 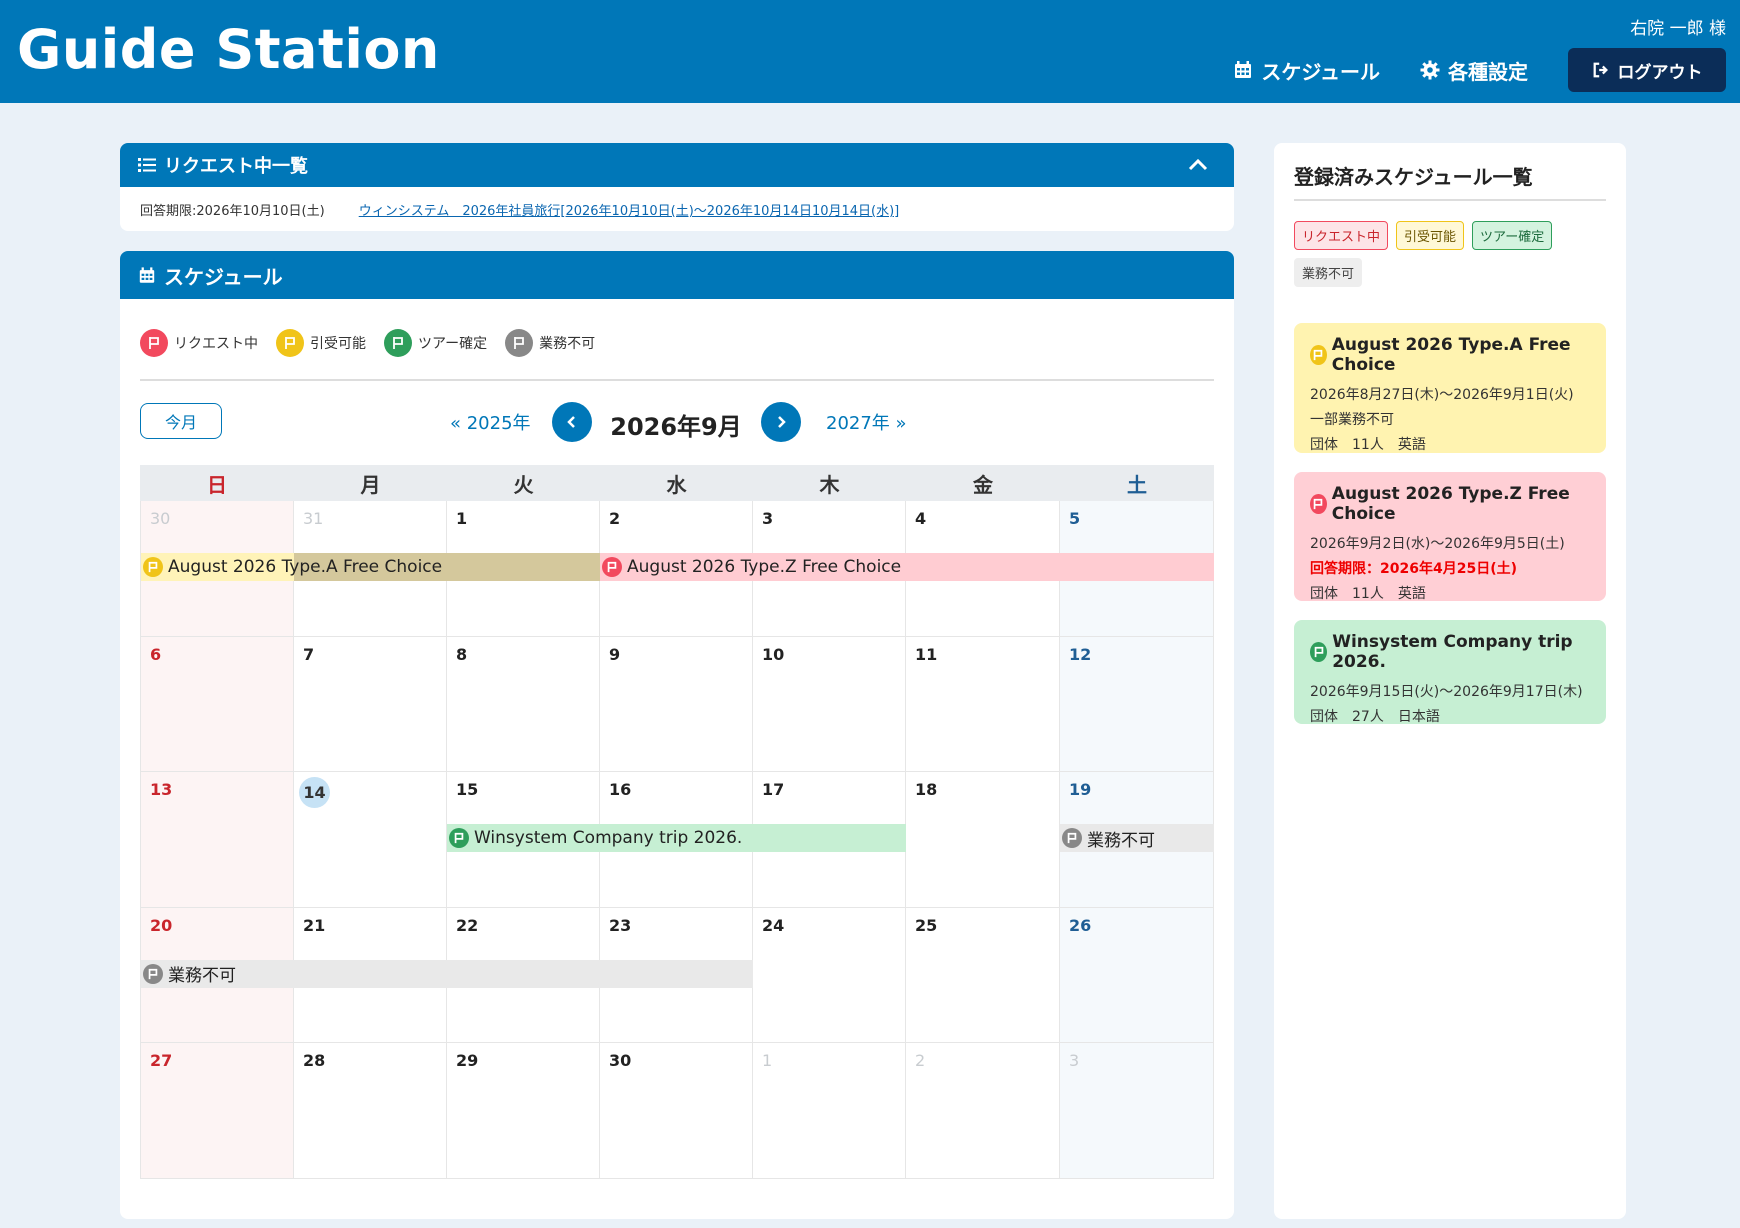 What do you see at coordinates (1198, 165) in the screenshot?
I see `chevron-up-icon` at bounding box center [1198, 165].